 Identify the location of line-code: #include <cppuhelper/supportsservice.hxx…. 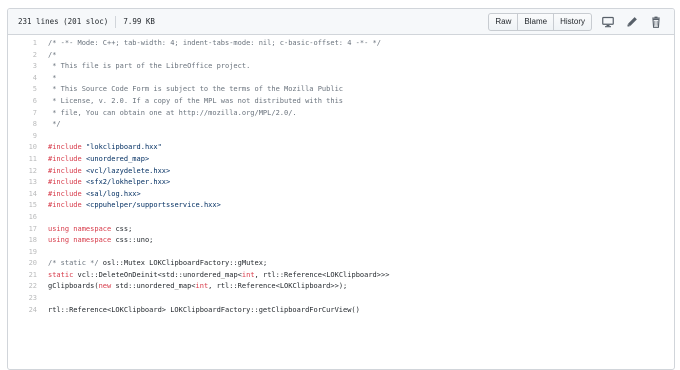
(134, 206).